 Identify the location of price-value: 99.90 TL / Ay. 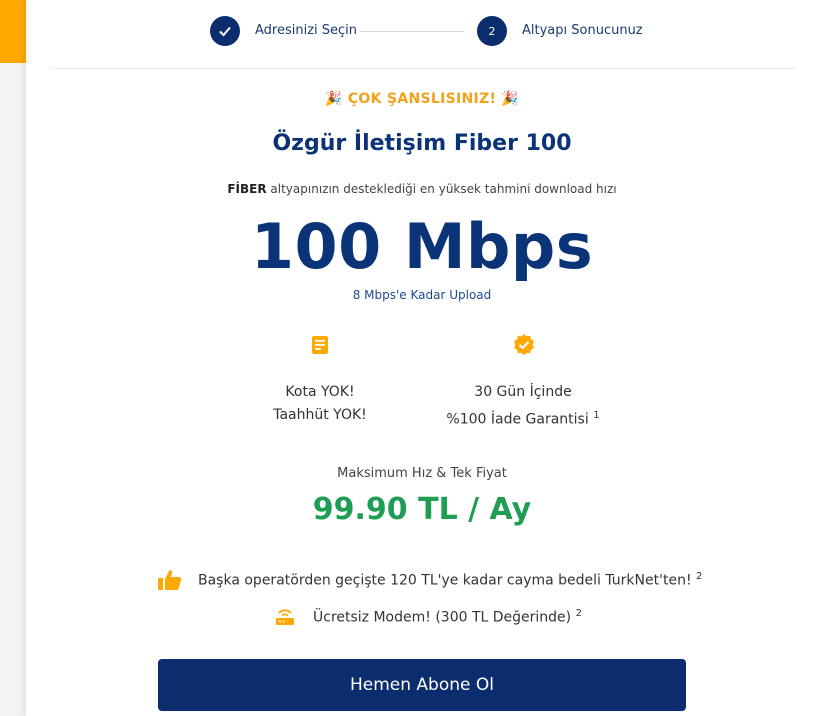
(422, 509).